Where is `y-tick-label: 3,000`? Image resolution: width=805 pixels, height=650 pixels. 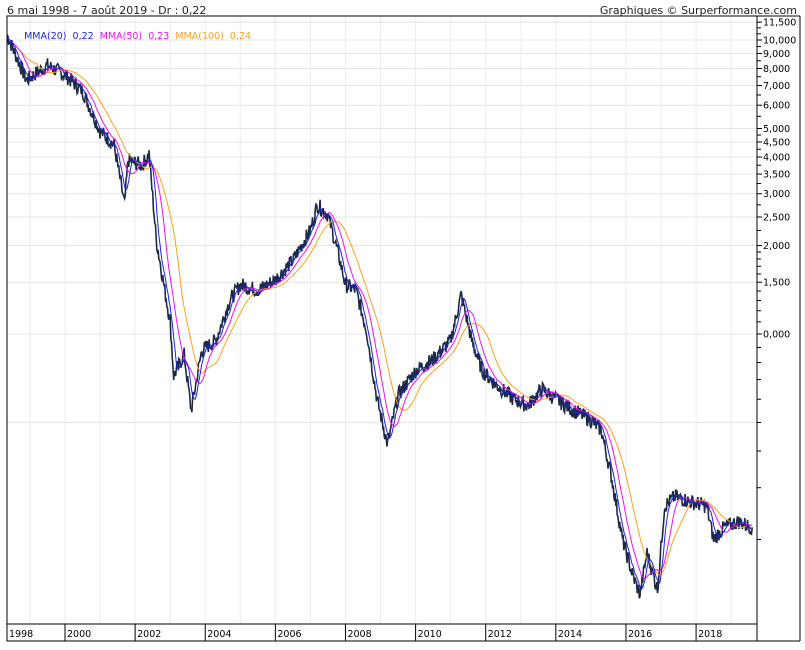
y-tick-label: 3,000 is located at coordinates (776, 194).